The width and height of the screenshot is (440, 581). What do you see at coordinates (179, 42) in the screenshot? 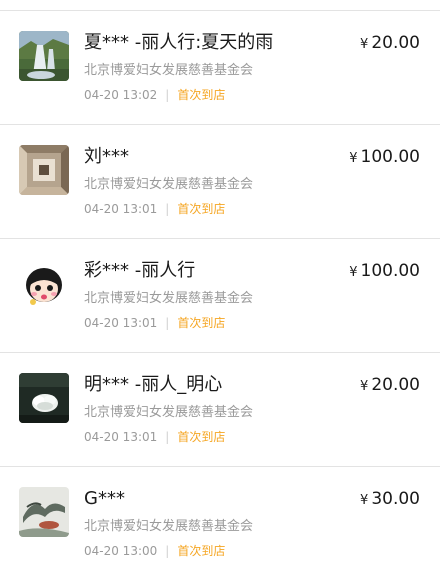
I see `donor-name: 夏*** -丽人行:夏天的雨` at bounding box center [179, 42].